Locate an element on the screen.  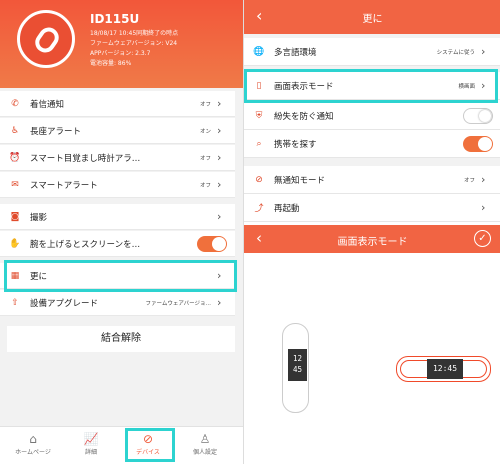
horizontal-screen-preview: 12:45 is located at coordinates (445, 369).